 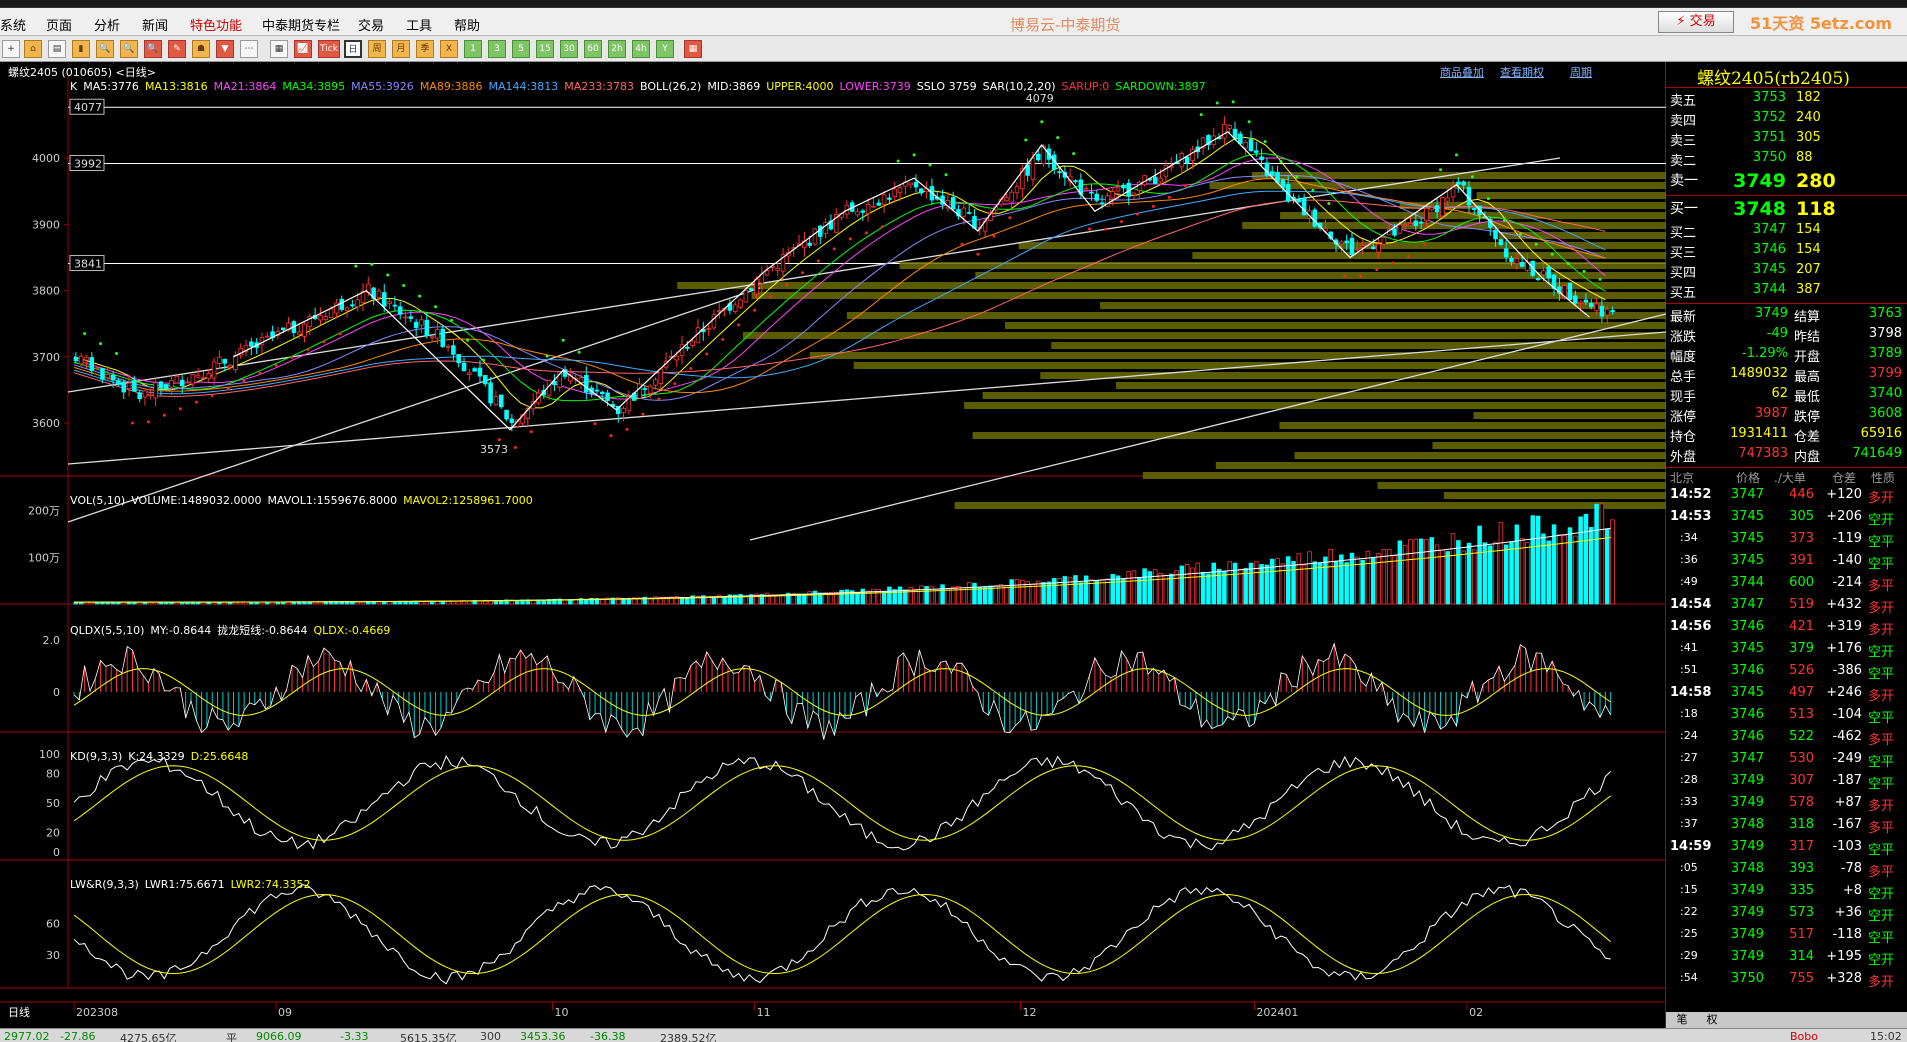 What do you see at coordinates (451, 86) in the screenshot?
I see `legend-item: MA89:3886` at bounding box center [451, 86].